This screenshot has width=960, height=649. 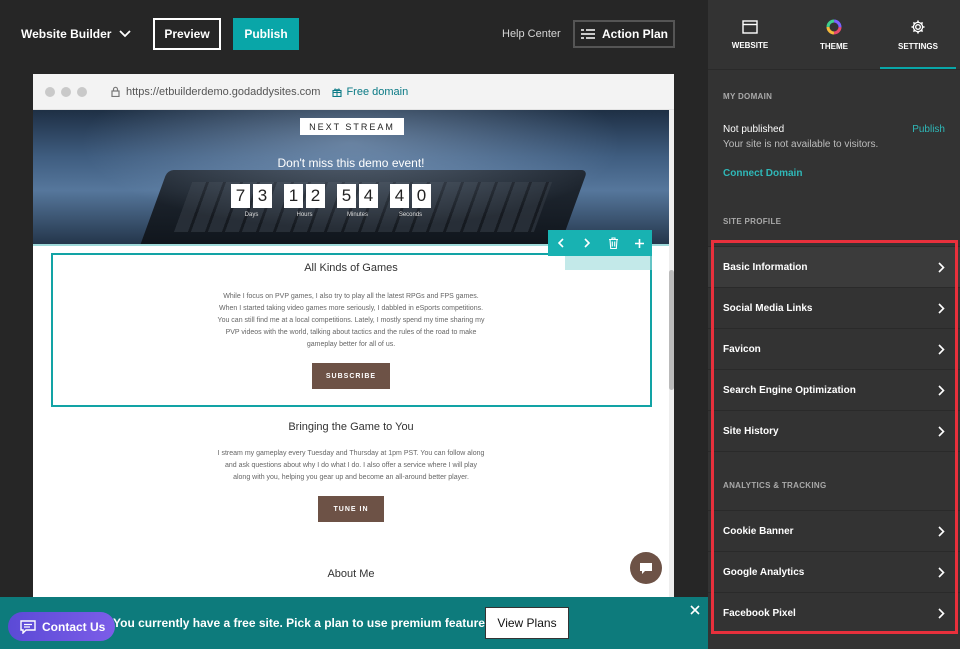 I want to click on publish-button: Publish, so click(x=266, y=34).